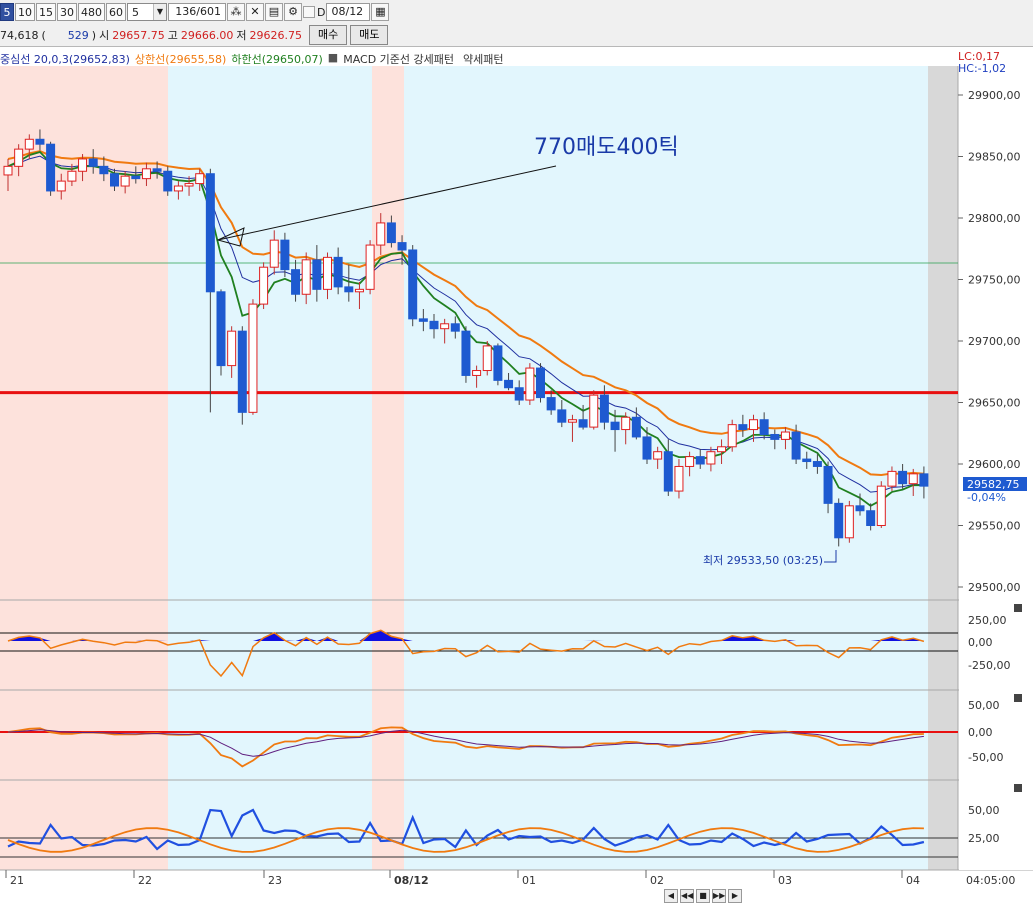 This screenshot has height=905, width=1033. Describe the element at coordinates (145, 880) in the screenshot. I see `time-tick-label: 22` at that location.